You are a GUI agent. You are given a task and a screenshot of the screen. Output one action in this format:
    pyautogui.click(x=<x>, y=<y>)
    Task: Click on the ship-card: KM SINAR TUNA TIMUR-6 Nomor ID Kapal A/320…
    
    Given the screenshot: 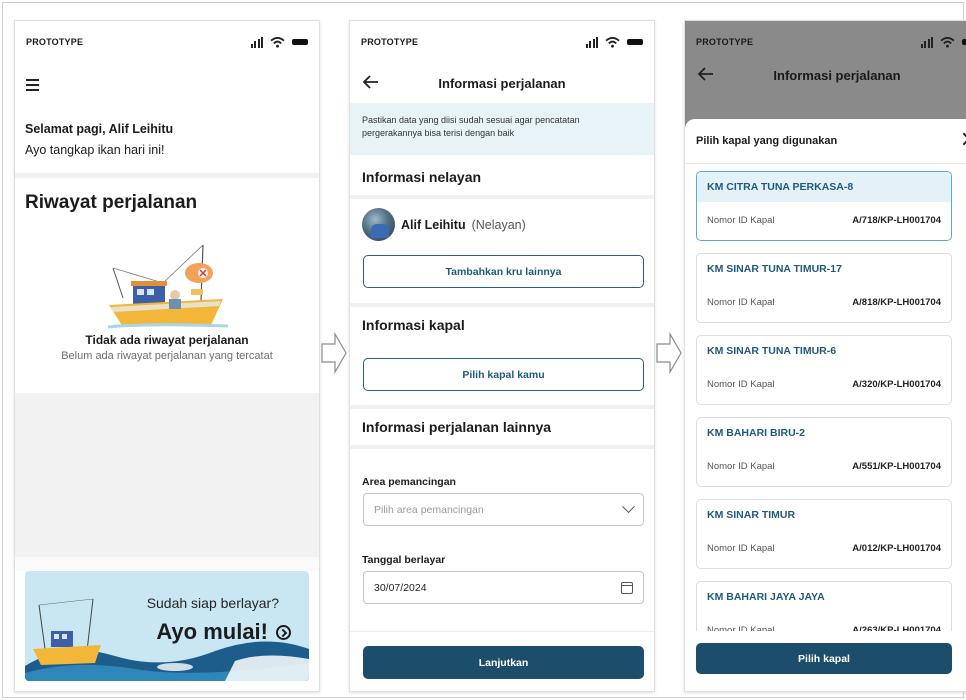 What is the action you would take?
    pyautogui.click(x=824, y=370)
    